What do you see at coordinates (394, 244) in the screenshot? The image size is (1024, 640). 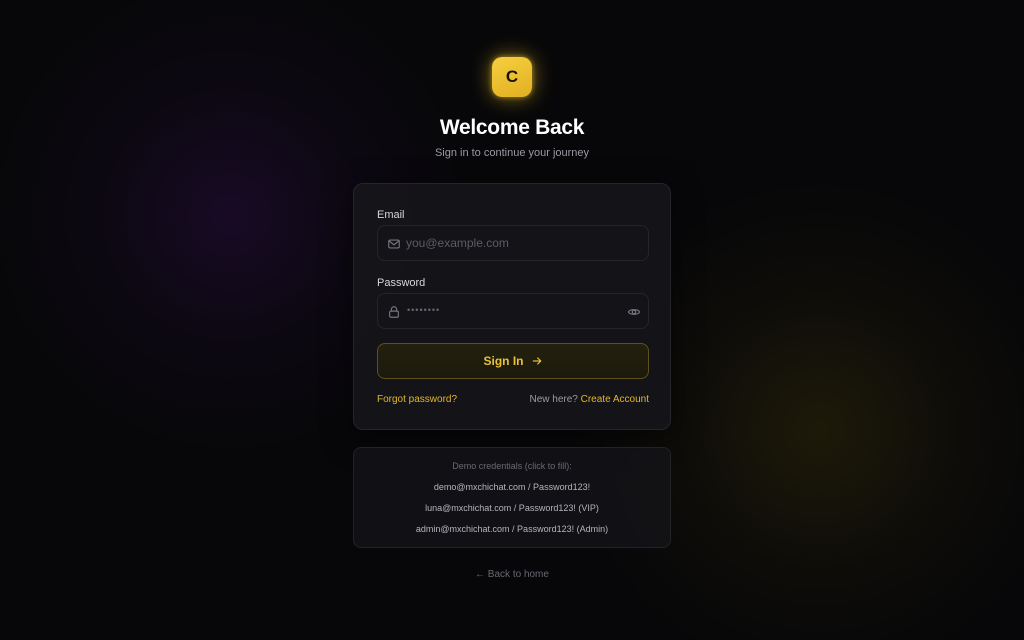 I see `mail-icon` at bounding box center [394, 244].